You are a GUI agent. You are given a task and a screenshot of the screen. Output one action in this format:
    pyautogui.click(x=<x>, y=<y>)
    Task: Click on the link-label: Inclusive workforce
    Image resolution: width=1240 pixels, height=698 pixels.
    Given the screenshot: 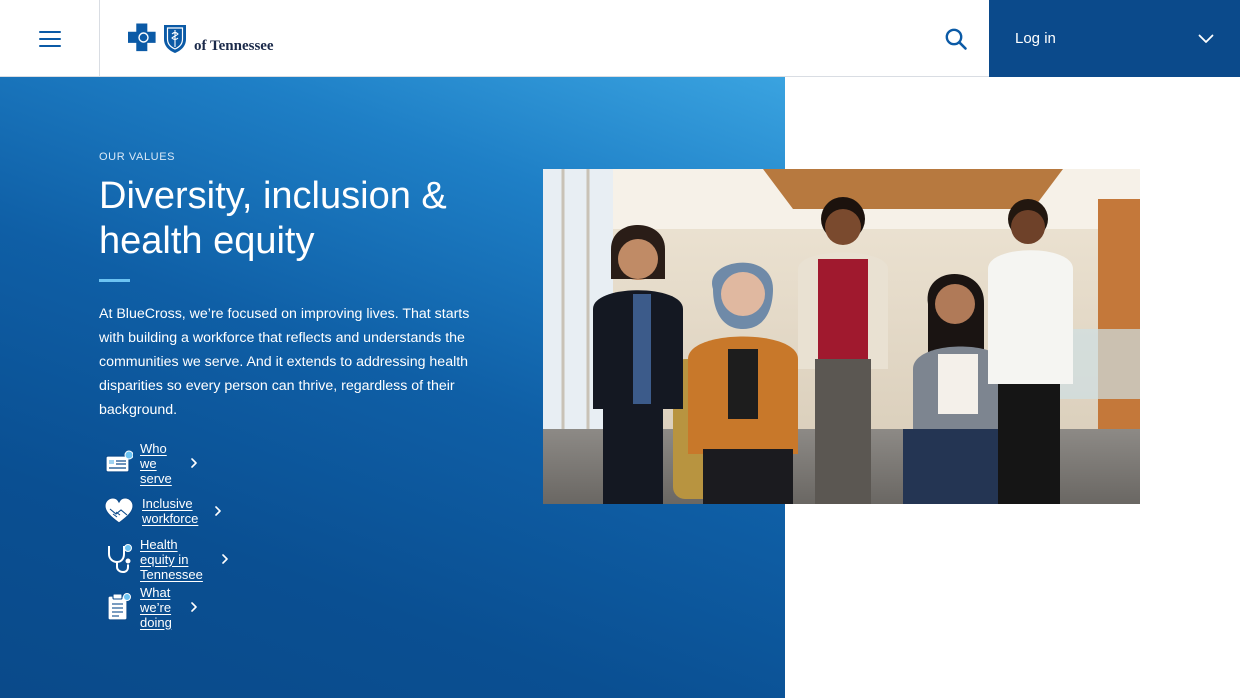 What is the action you would take?
    pyautogui.click(x=170, y=511)
    